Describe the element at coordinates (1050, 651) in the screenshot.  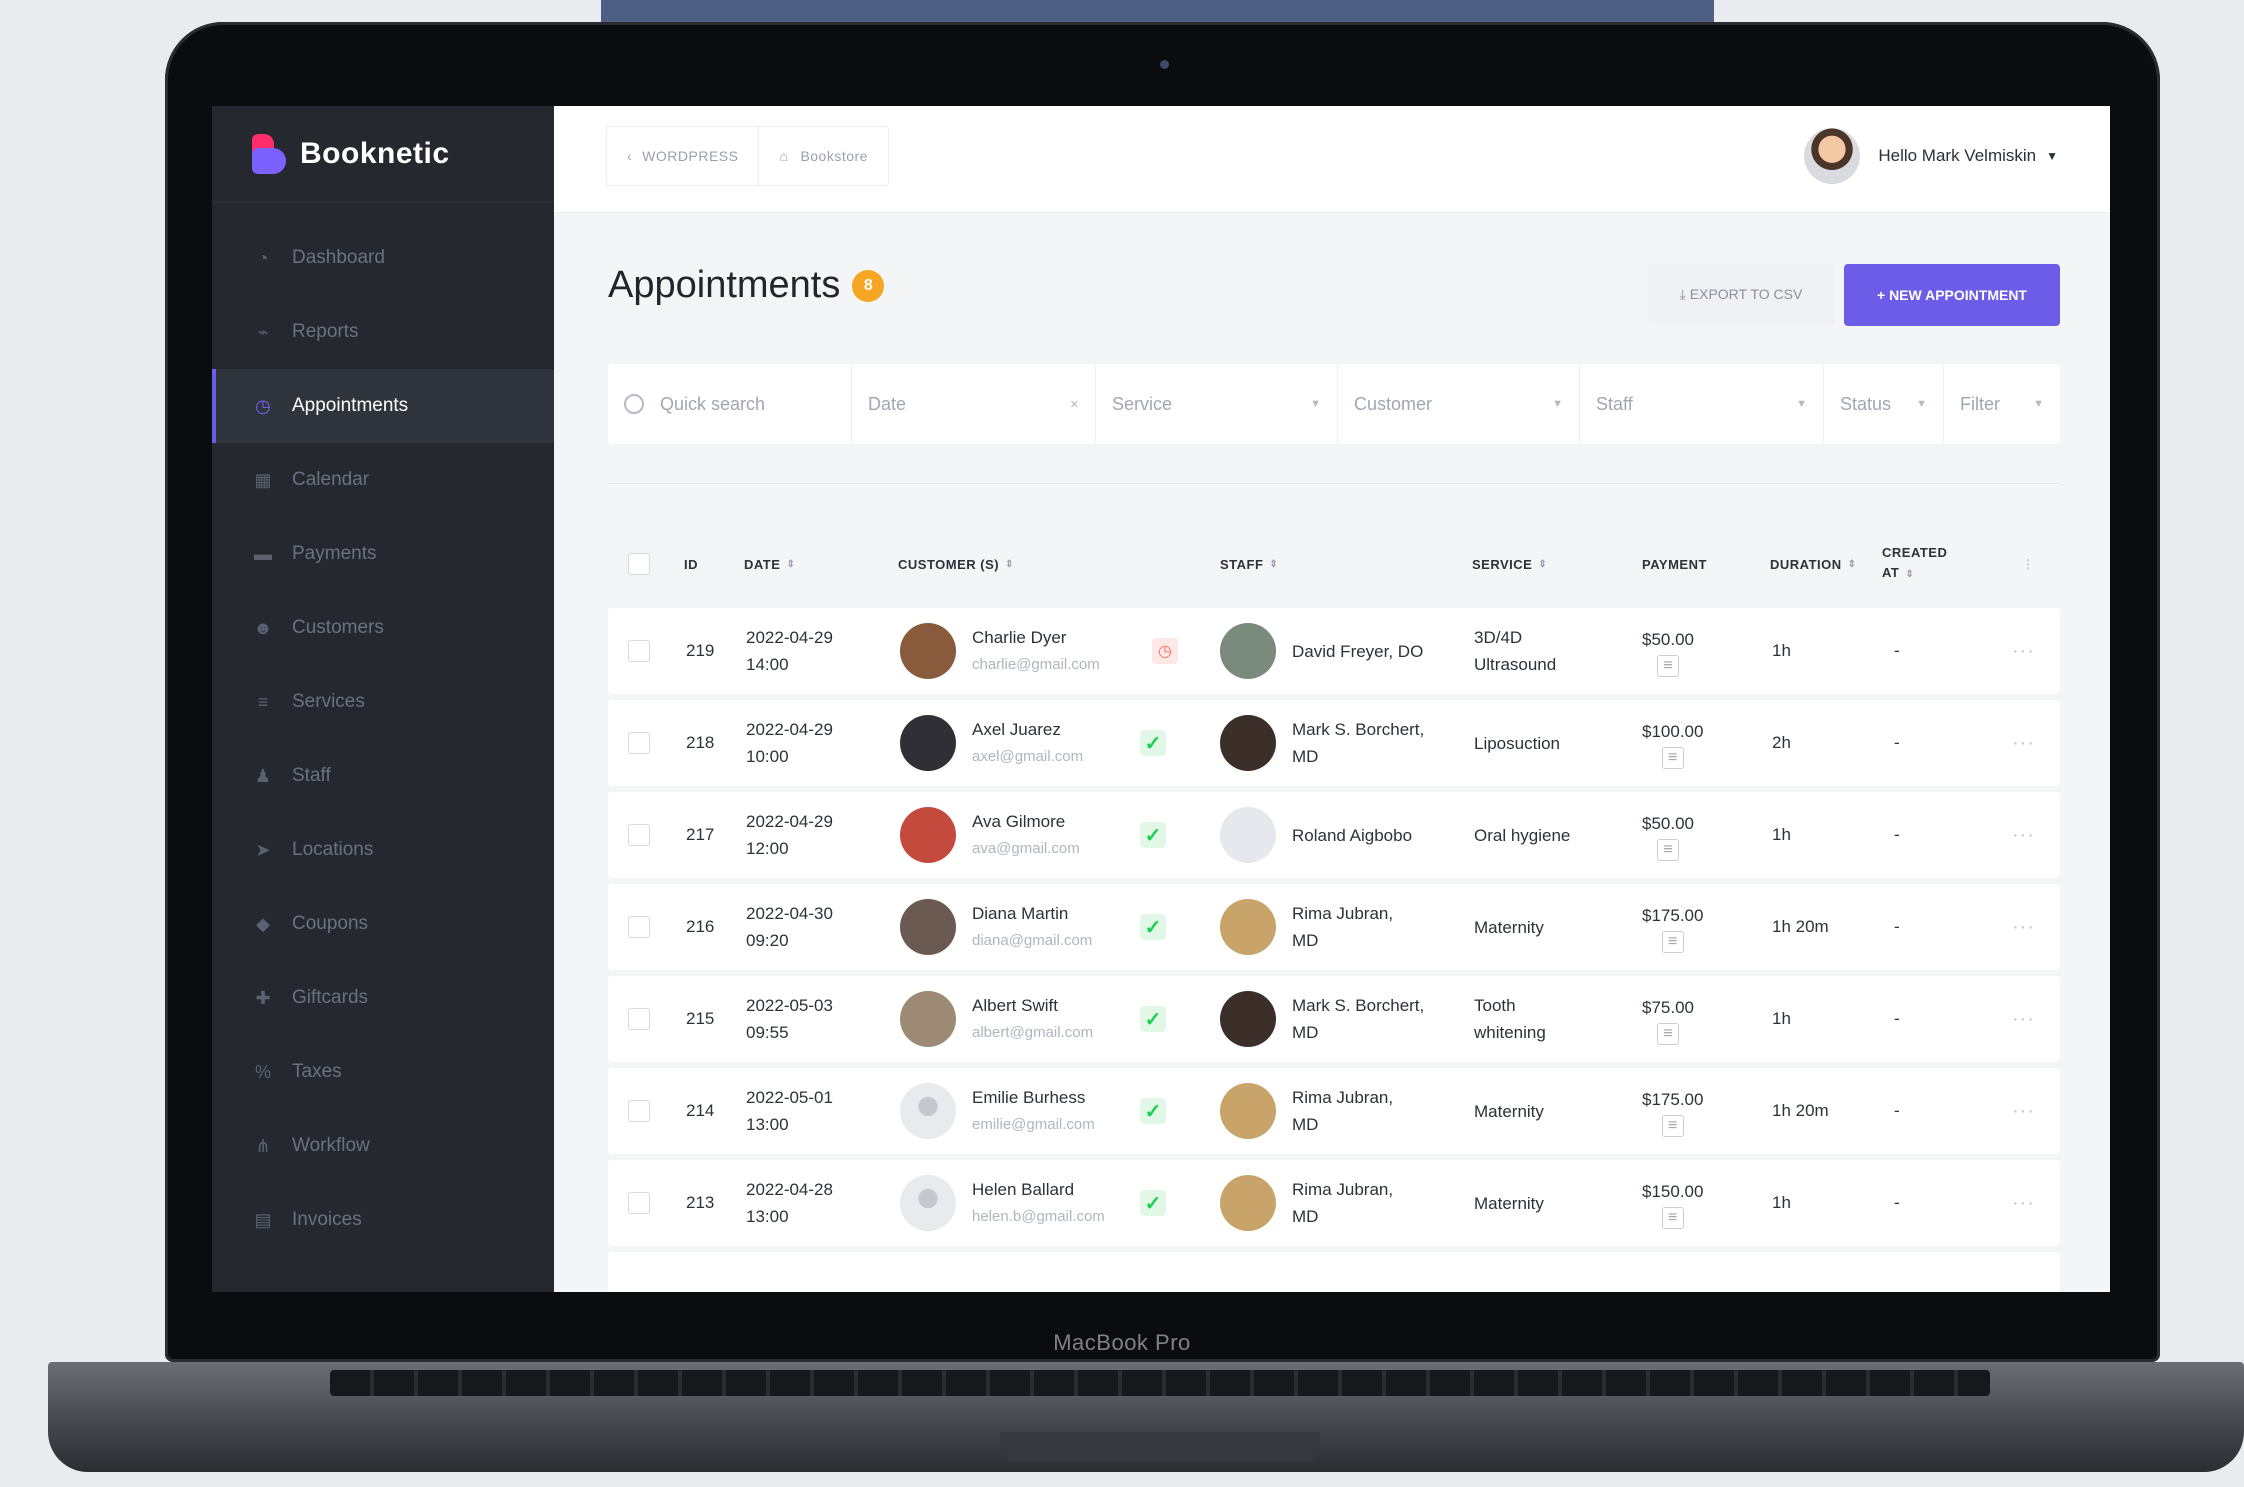
I see `customer-cell: Charlie Dyer charlie@gmail.com ◷` at that location.